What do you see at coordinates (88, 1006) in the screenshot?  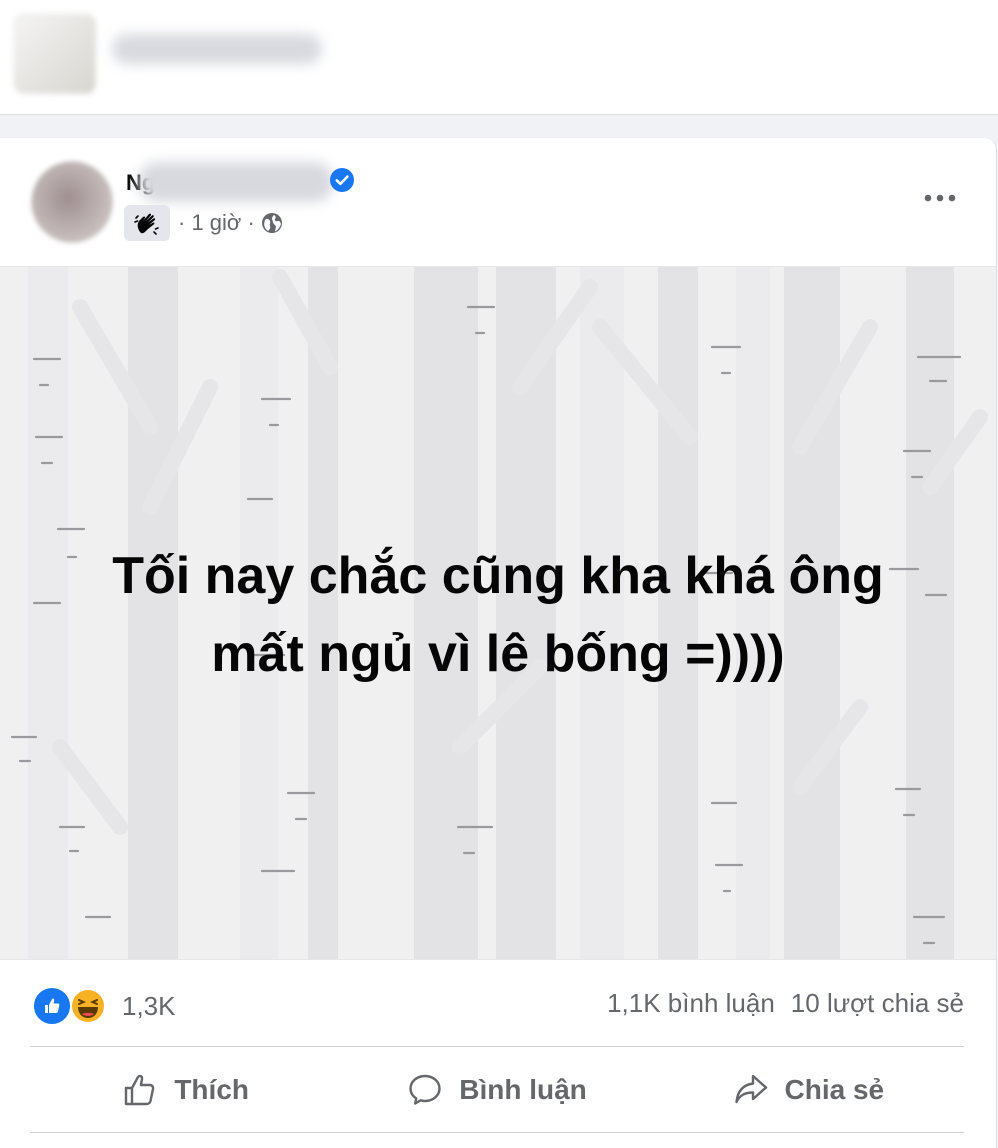 I see `haha-reaction-icon` at bounding box center [88, 1006].